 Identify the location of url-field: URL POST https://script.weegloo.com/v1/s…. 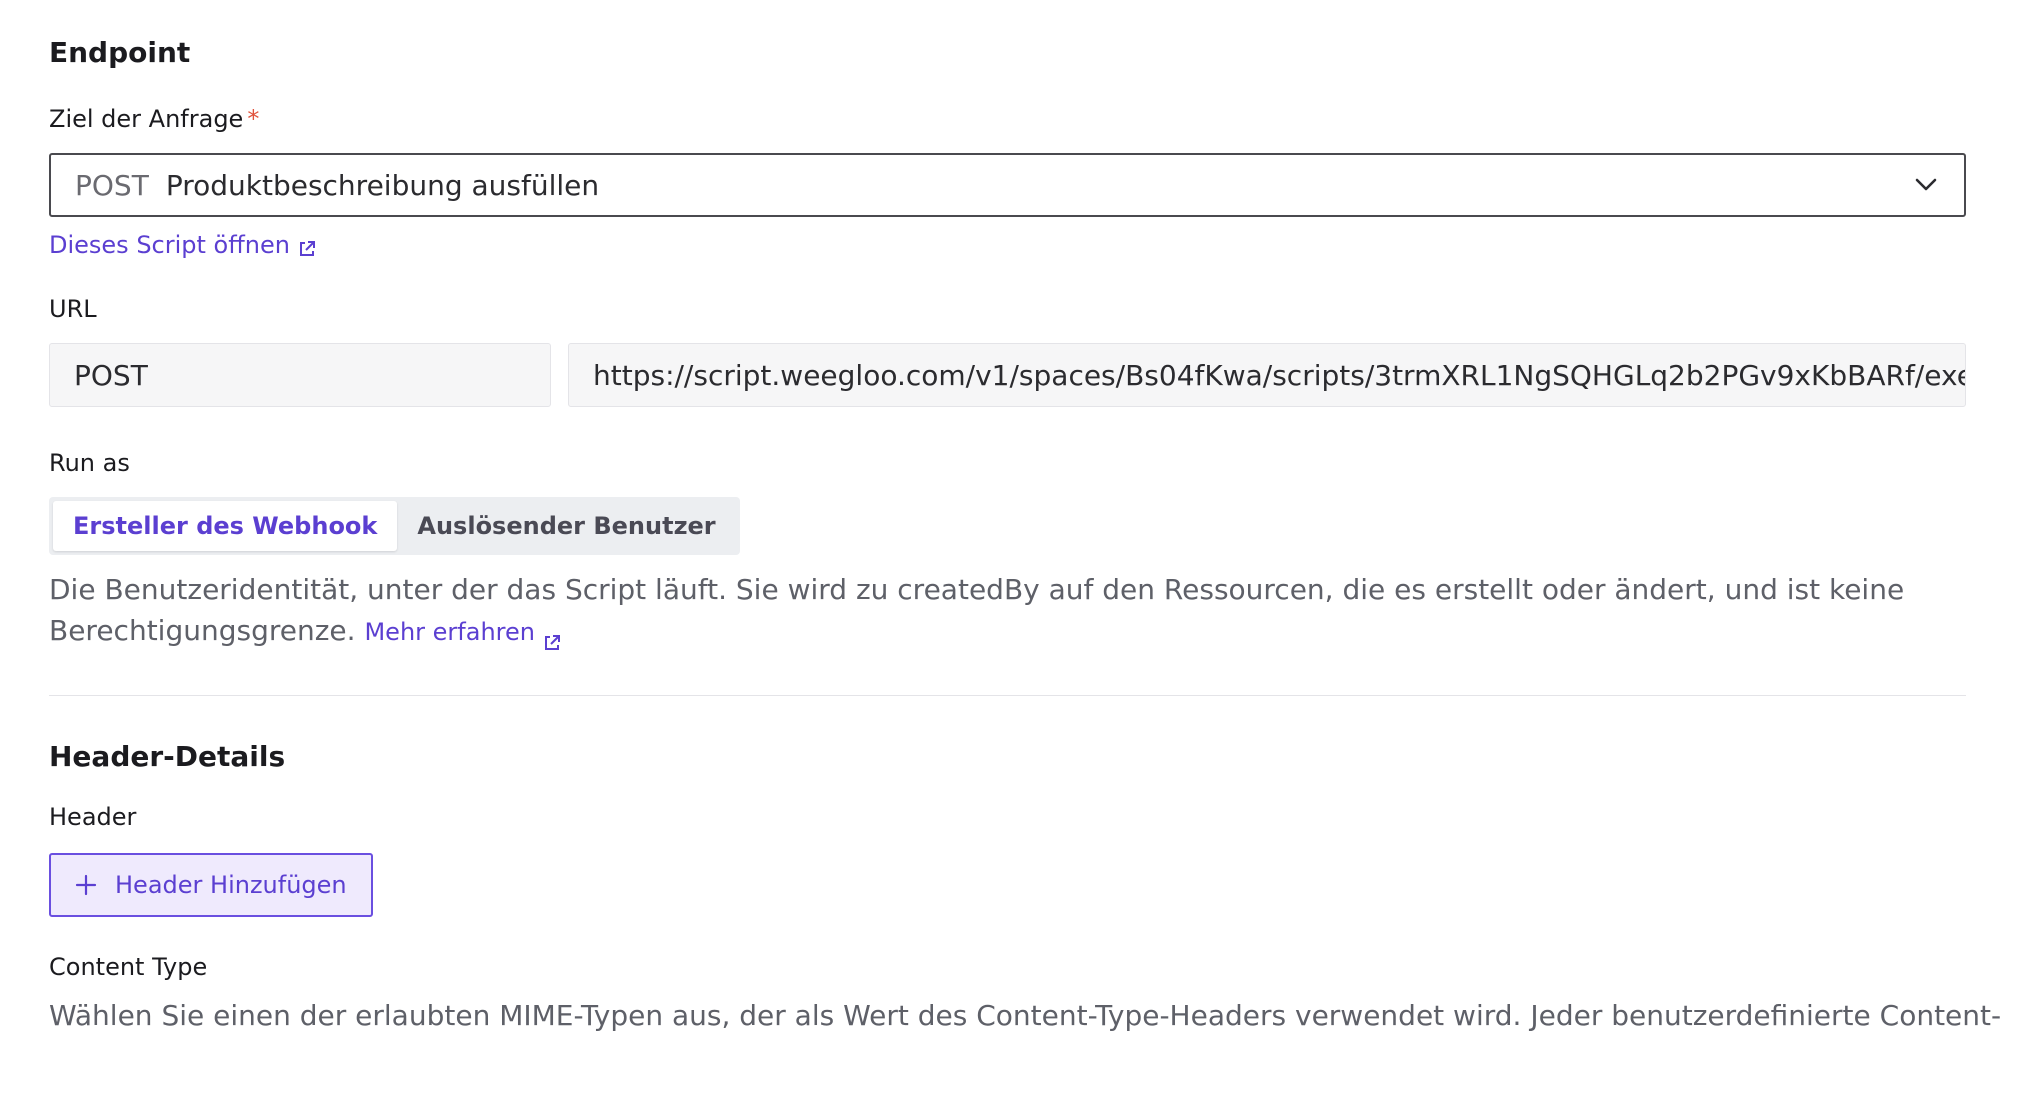
(1007, 351).